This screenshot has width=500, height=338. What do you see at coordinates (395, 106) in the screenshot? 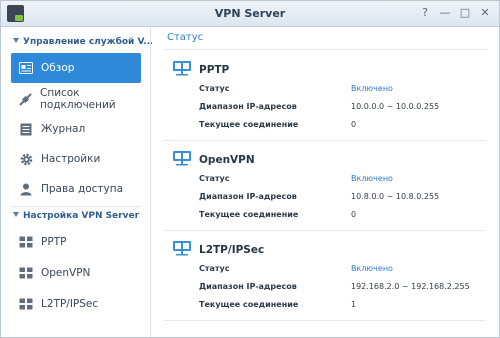
I see `ip-range-value: 10.0.0.0 ~ 10.0.0.255` at bounding box center [395, 106].